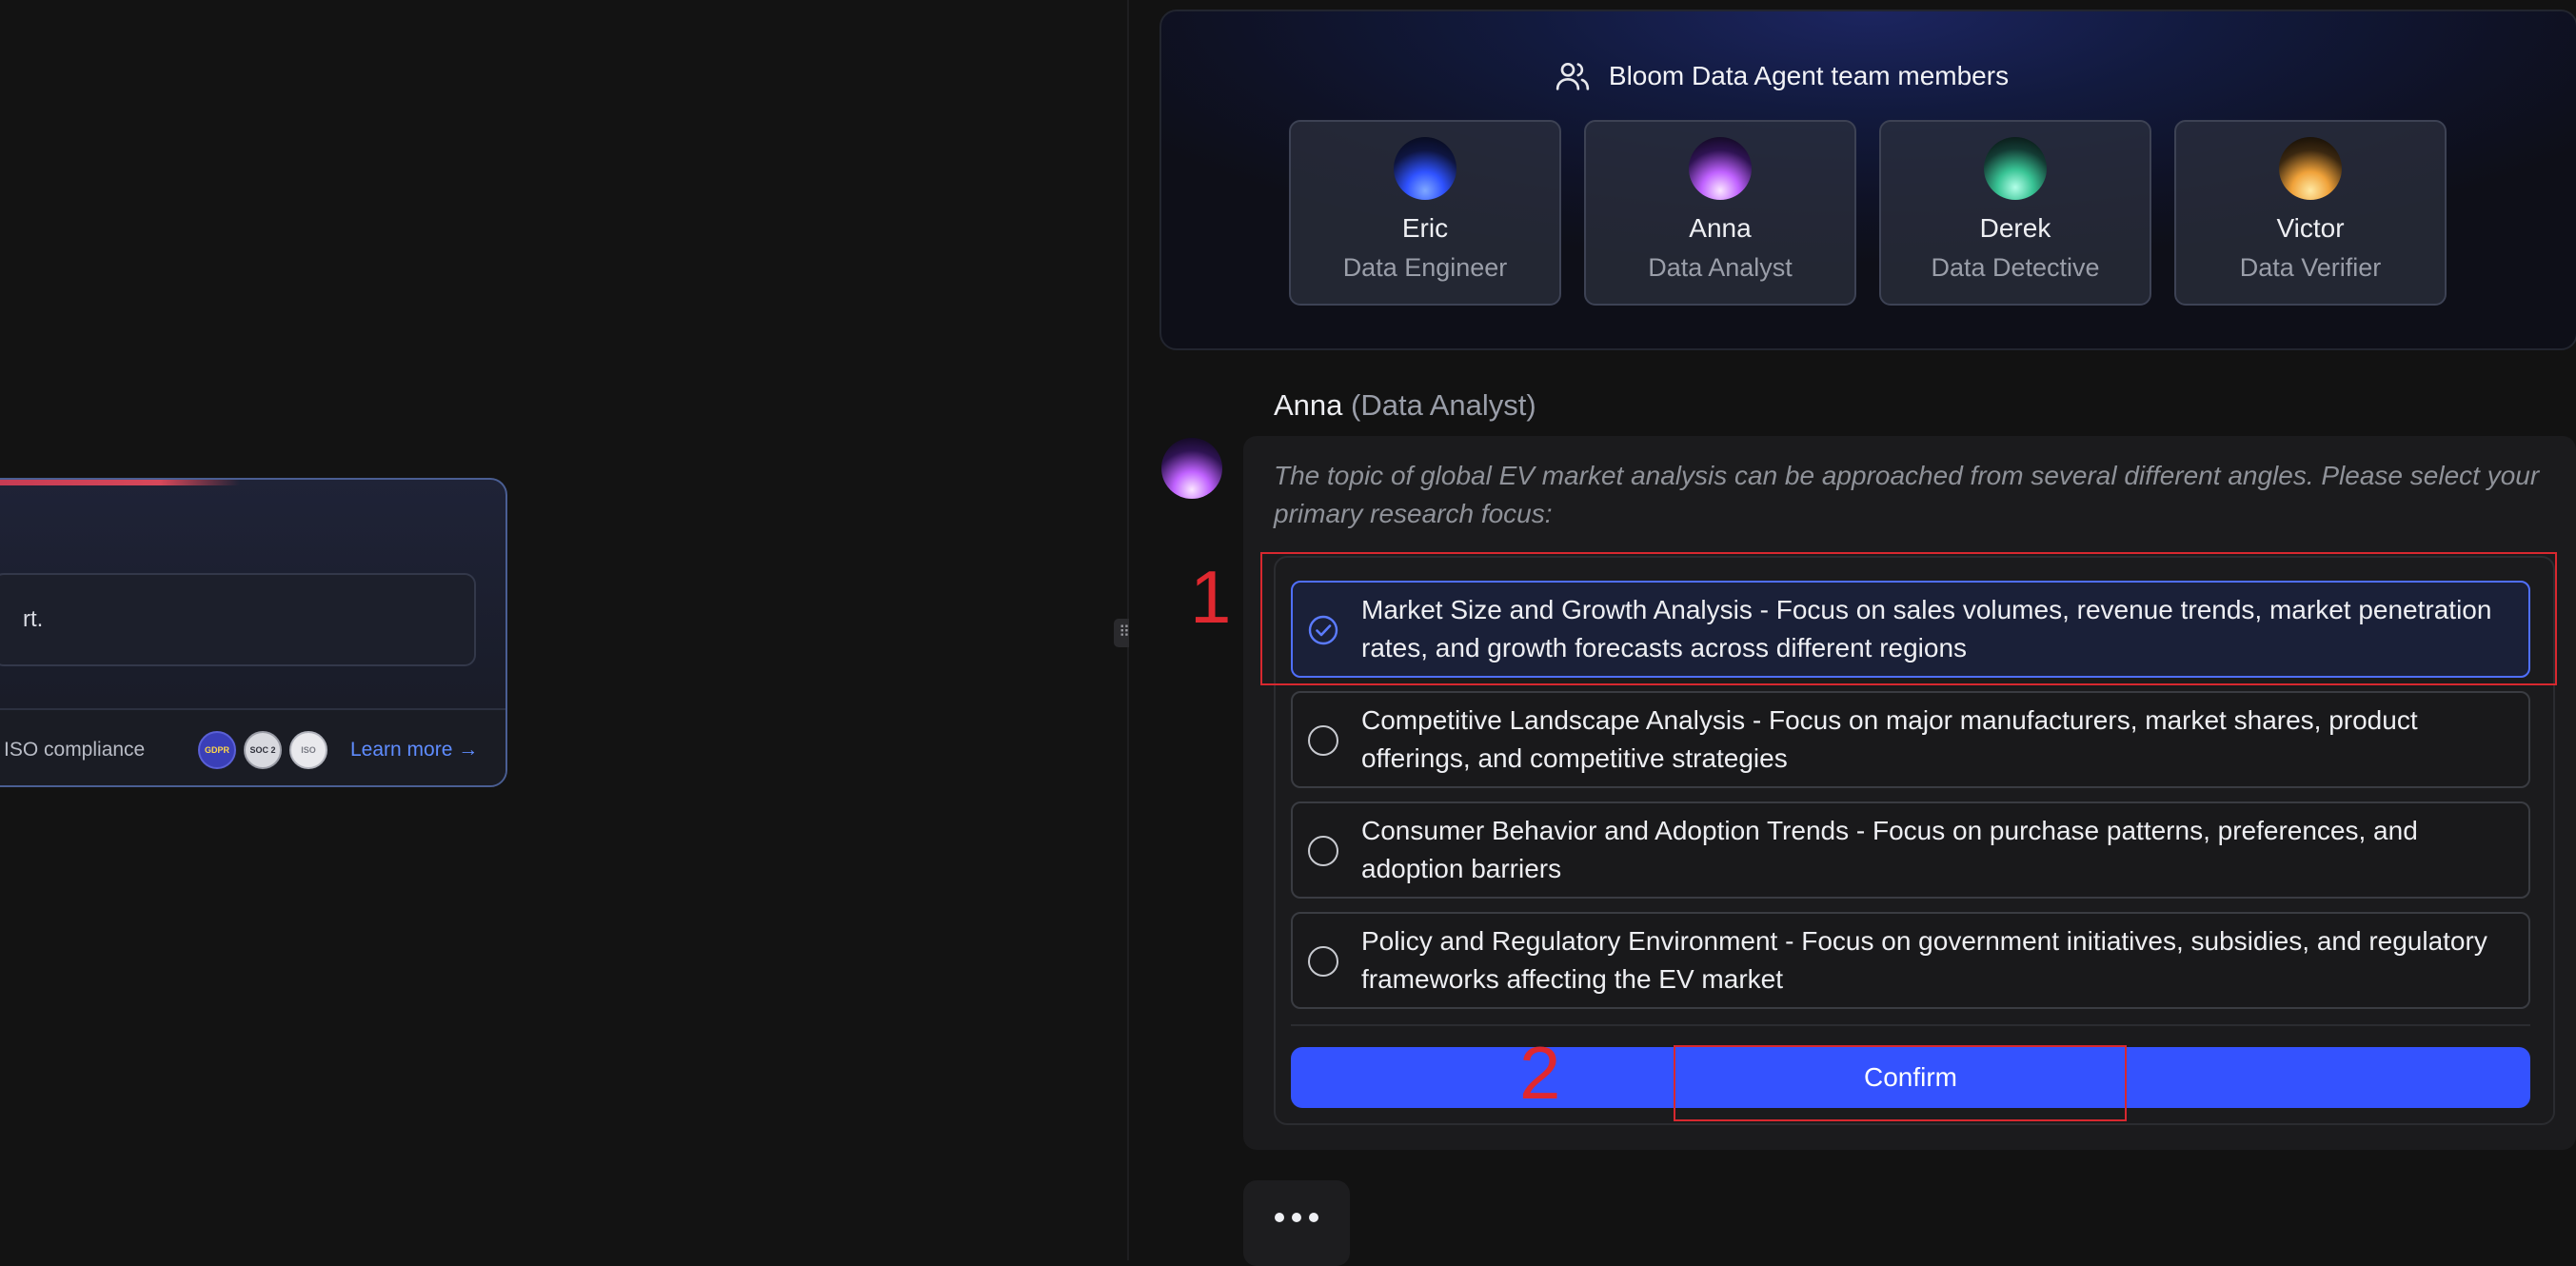  I want to click on annotation-label-2: 2, so click(1540, 1073).